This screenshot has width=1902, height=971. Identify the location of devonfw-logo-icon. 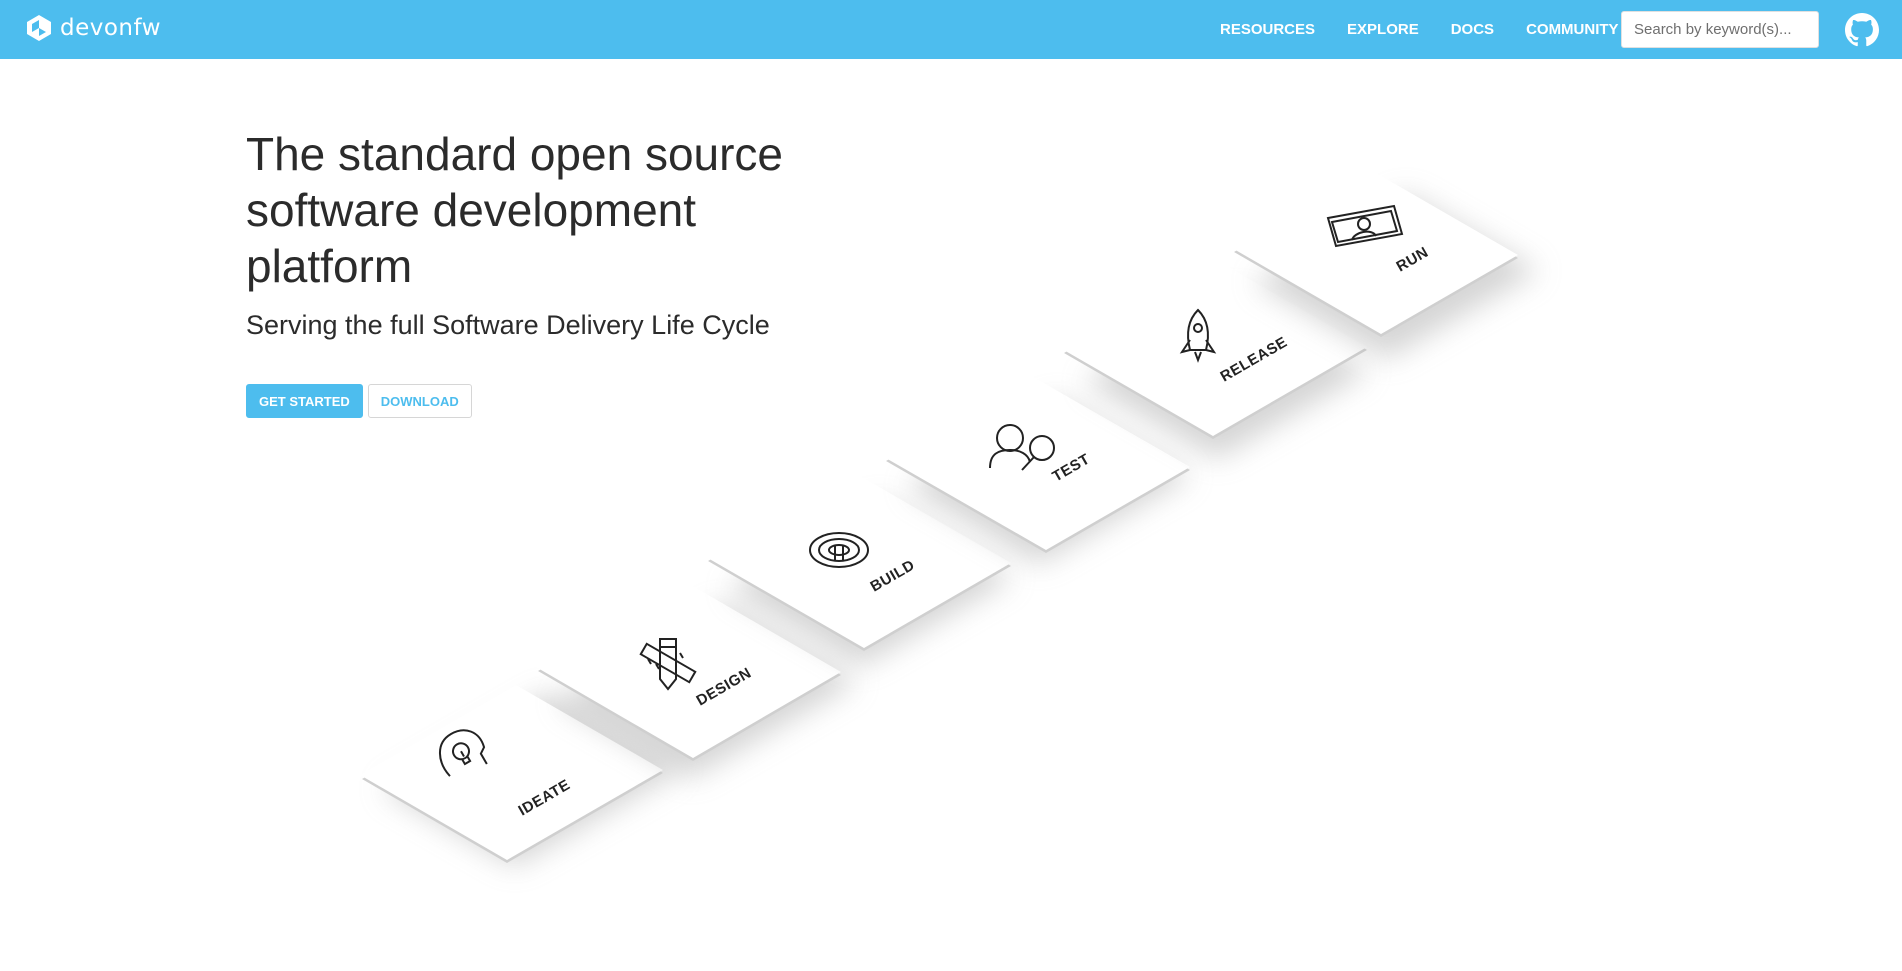
(39, 28).